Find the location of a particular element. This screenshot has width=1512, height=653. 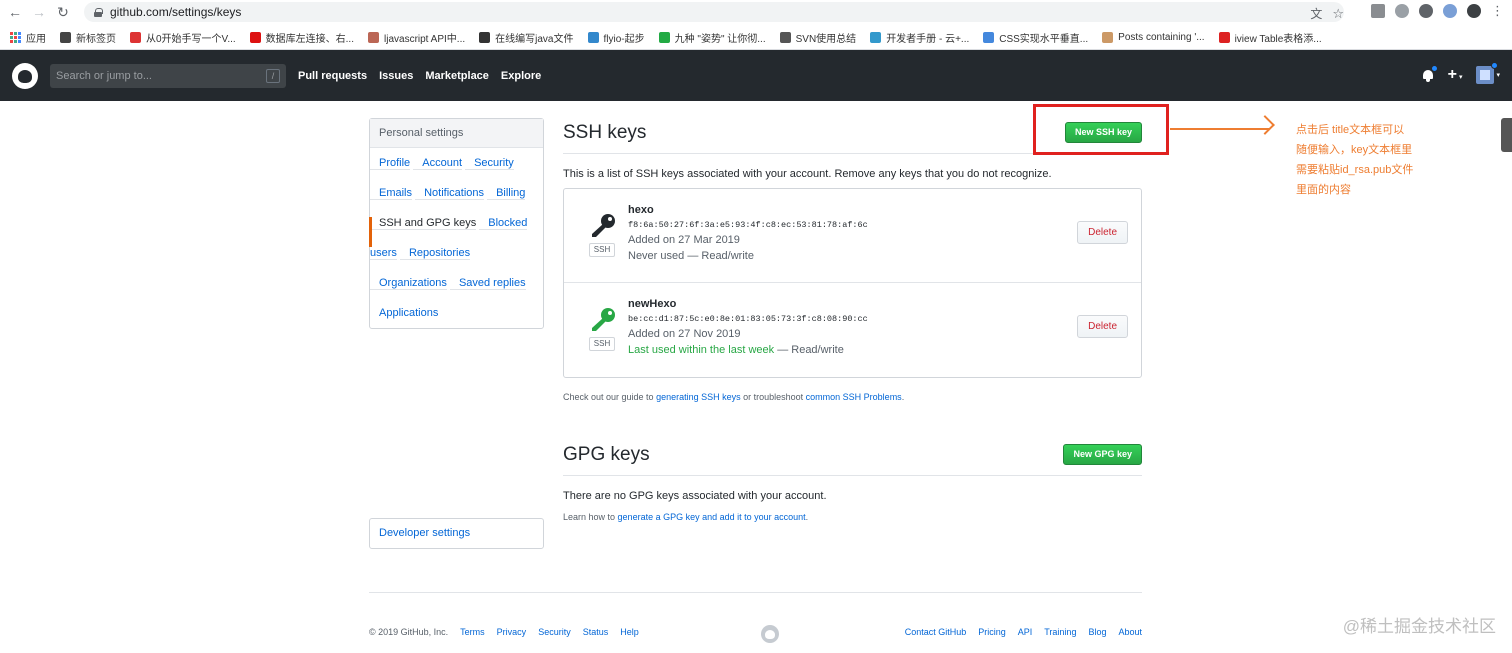

footer-link-about: About is located at coordinates (1130, 632).